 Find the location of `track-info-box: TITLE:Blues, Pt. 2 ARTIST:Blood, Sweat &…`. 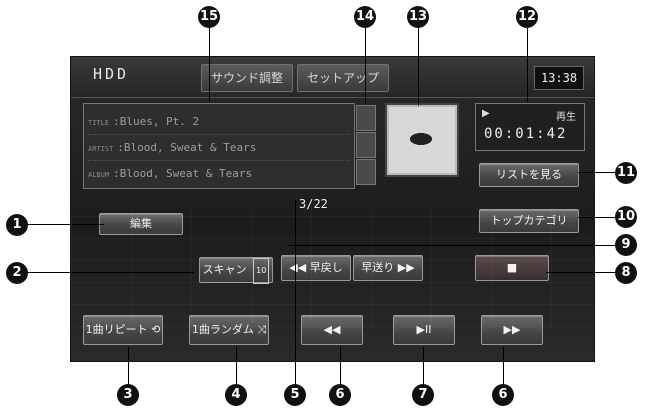

track-info-box: TITLE:Blues, Pt. 2 ARTIST:Blood, Sweat &… is located at coordinates (219, 146).